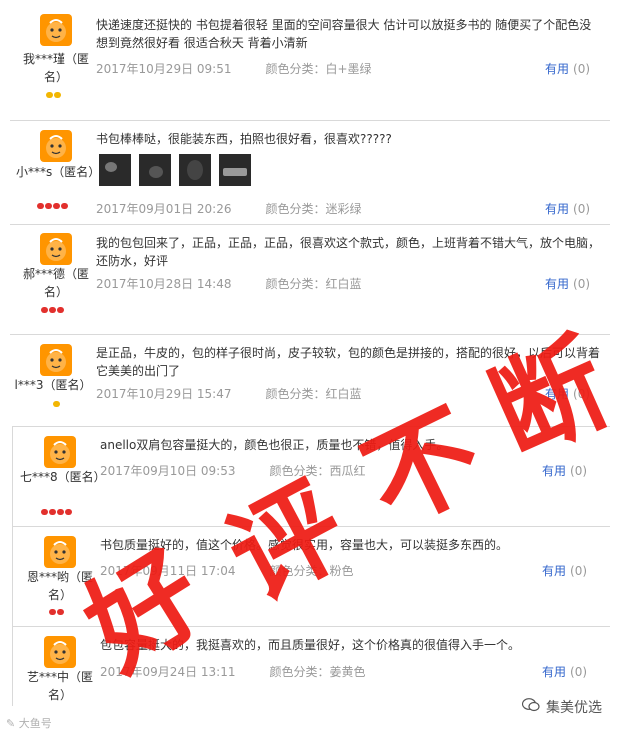  What do you see at coordinates (168, 471) in the screenshot?
I see `review-date: 2017年09月10日 09:53` at bounding box center [168, 471].